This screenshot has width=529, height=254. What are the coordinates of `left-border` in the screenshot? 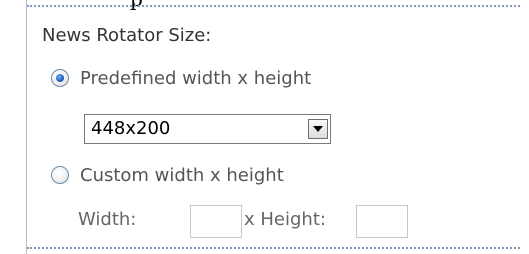 It's located at (26, 127).